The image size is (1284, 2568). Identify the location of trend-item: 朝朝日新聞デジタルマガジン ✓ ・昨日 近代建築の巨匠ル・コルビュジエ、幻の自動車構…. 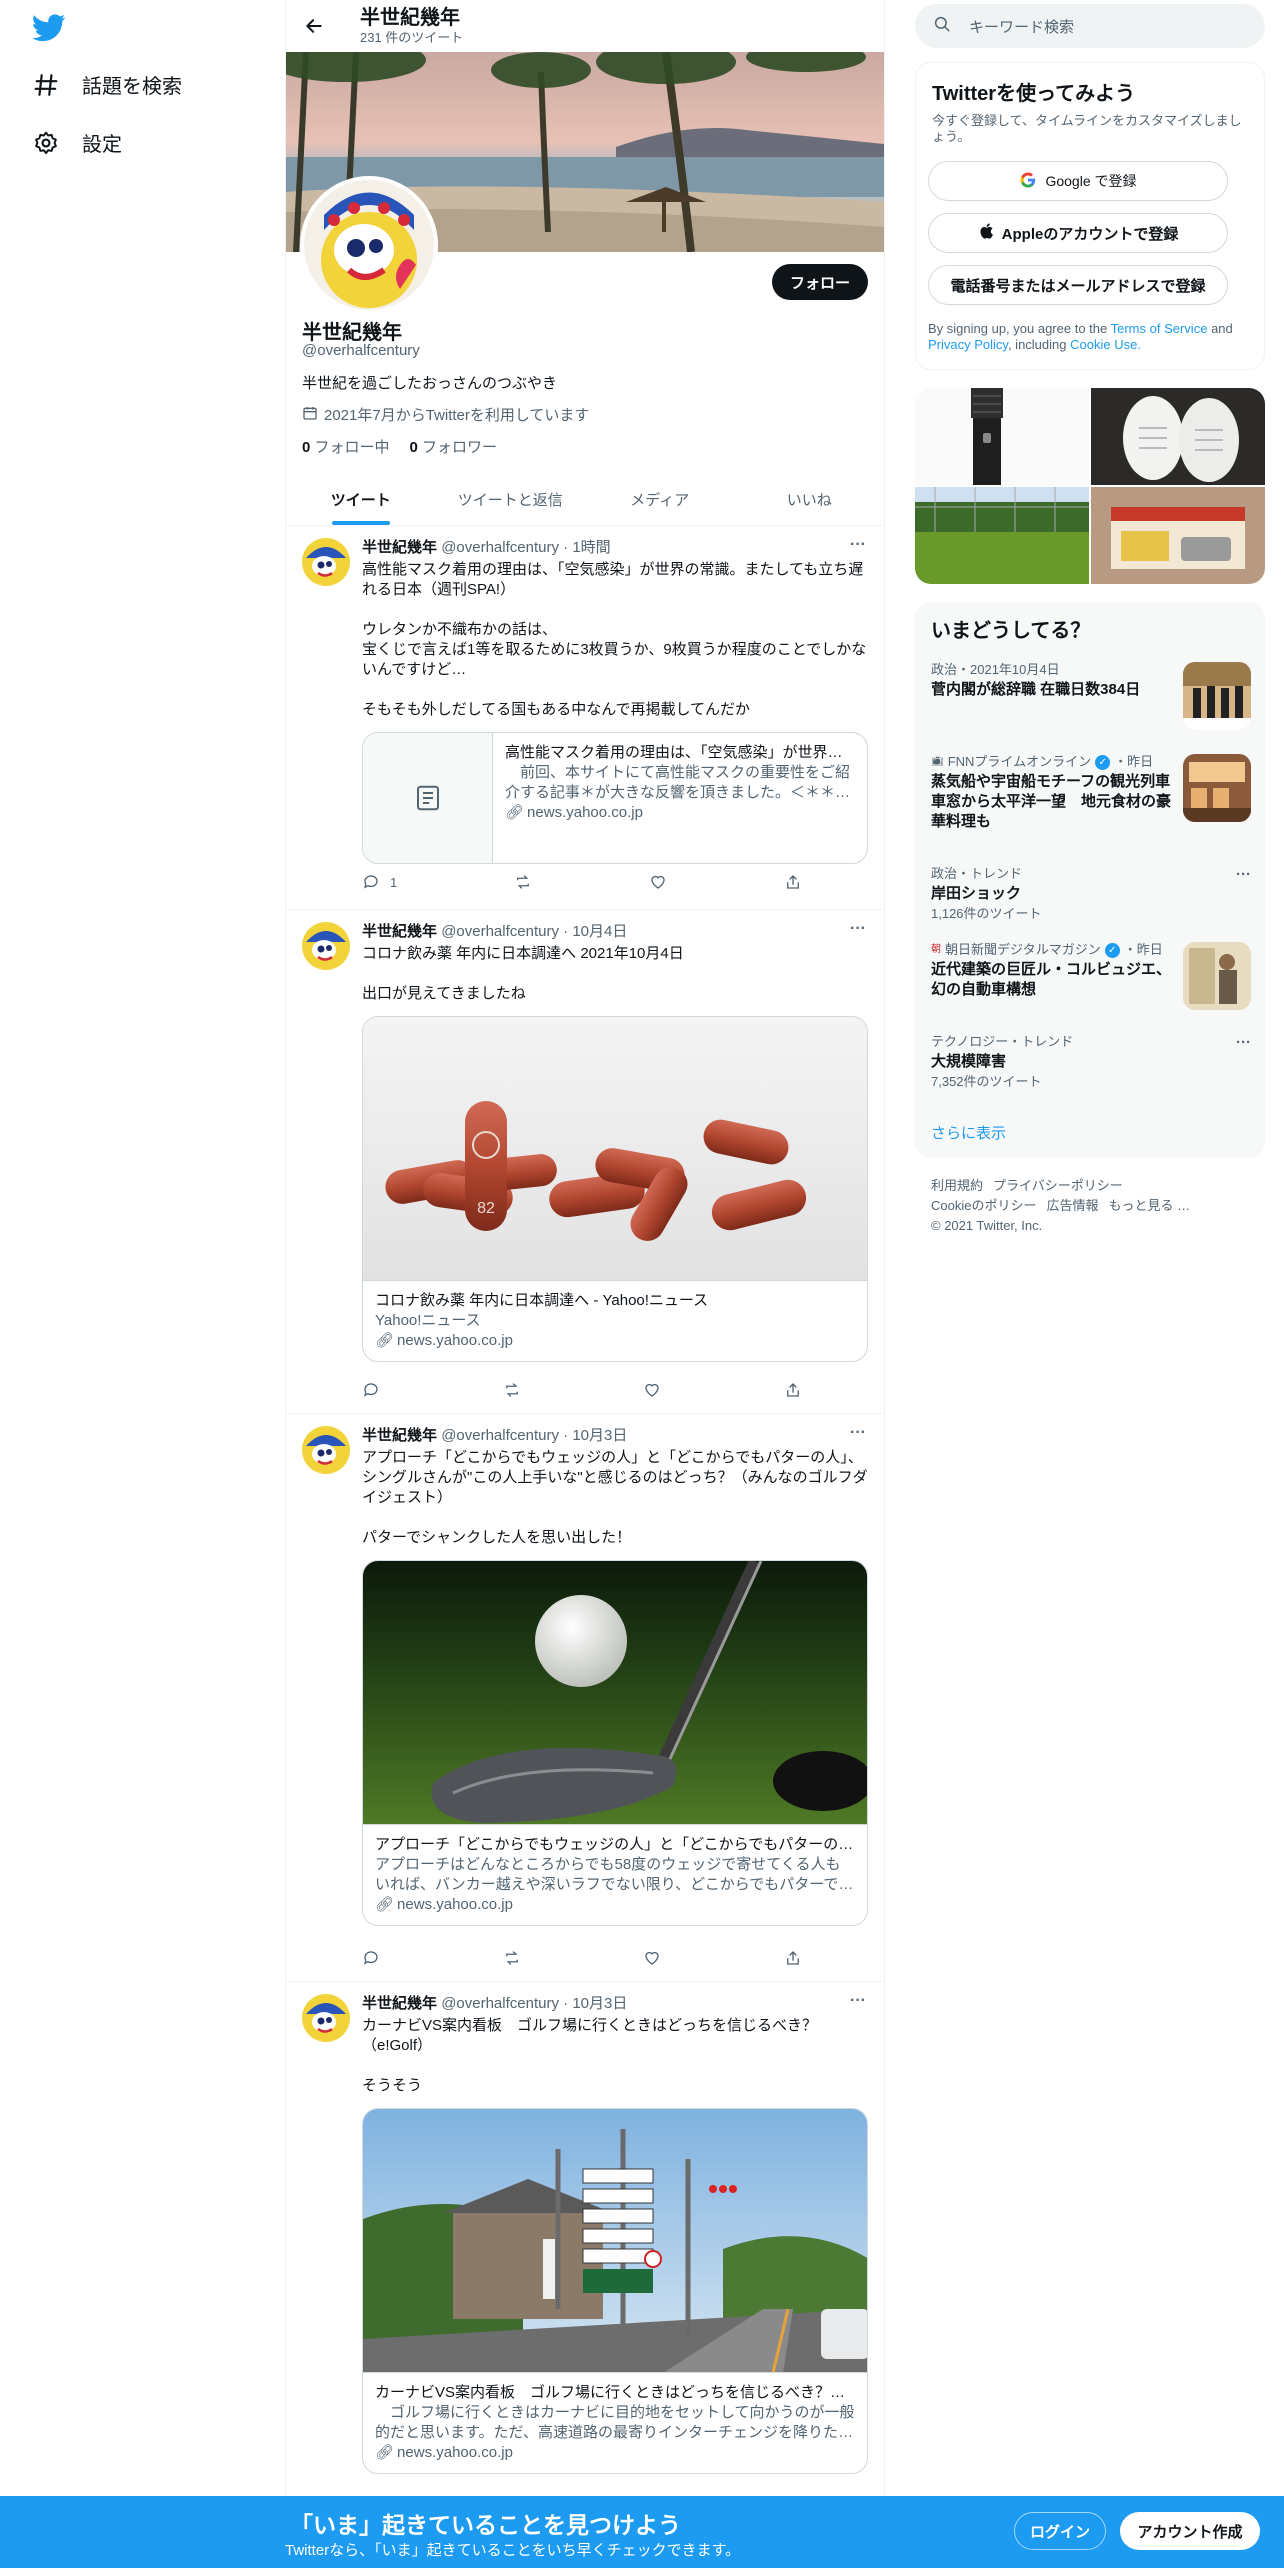
(1091, 982).